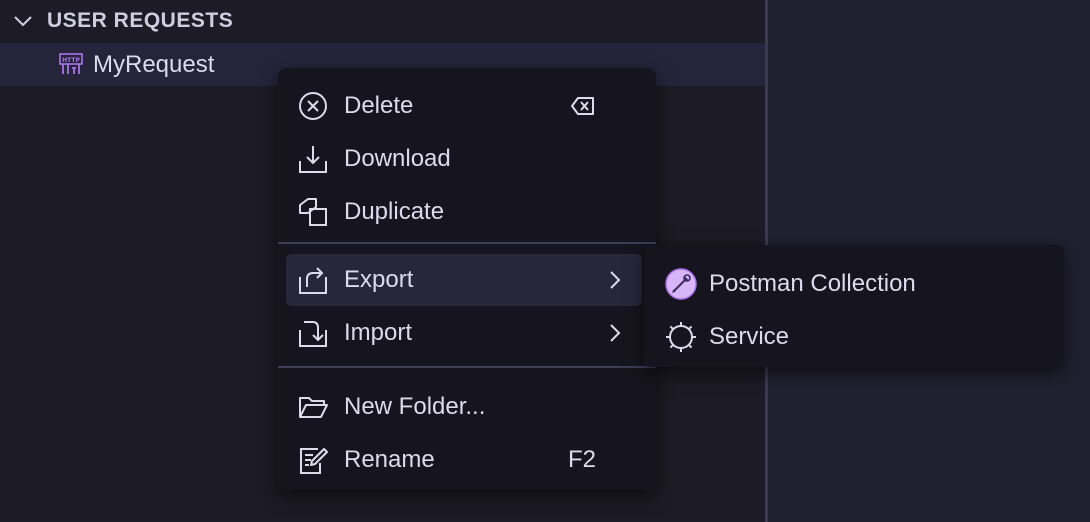 The height and width of the screenshot is (522, 1090). What do you see at coordinates (397, 158) in the screenshot?
I see `menu-item-label: Download` at bounding box center [397, 158].